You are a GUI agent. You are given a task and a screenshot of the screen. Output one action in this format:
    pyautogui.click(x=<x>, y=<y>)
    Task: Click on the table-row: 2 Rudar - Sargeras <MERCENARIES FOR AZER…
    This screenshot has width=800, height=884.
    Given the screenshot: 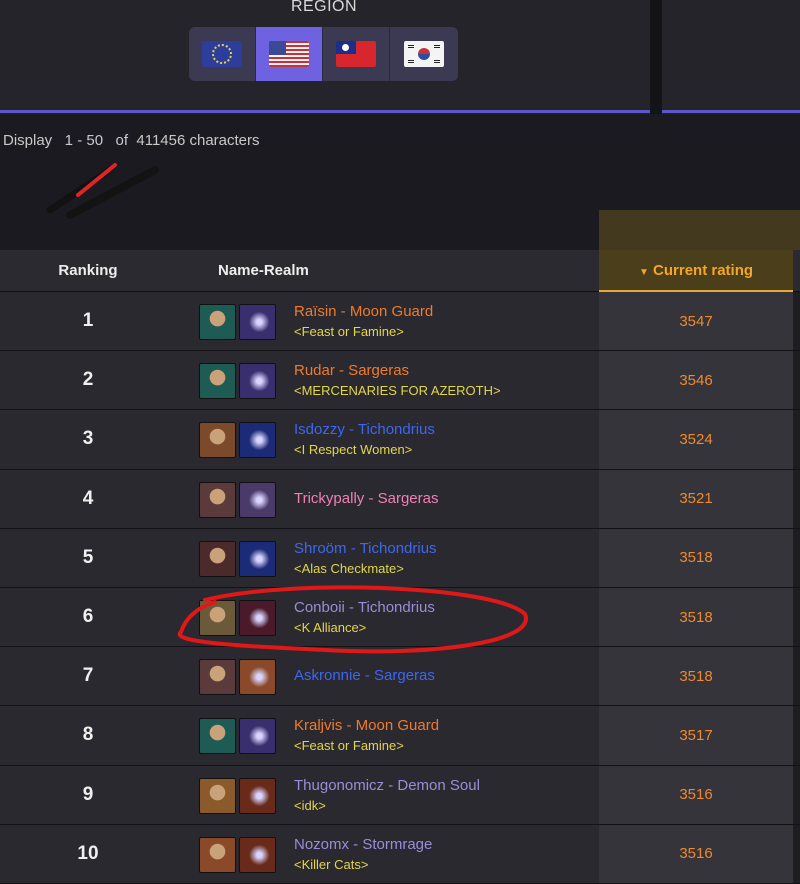 What is the action you would take?
    pyautogui.click(x=400, y=381)
    